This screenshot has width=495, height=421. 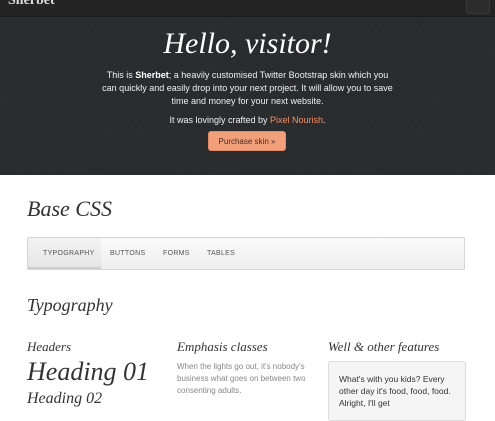 I want to click on pixel-nourish-link: Pixel Nourish, so click(x=296, y=120).